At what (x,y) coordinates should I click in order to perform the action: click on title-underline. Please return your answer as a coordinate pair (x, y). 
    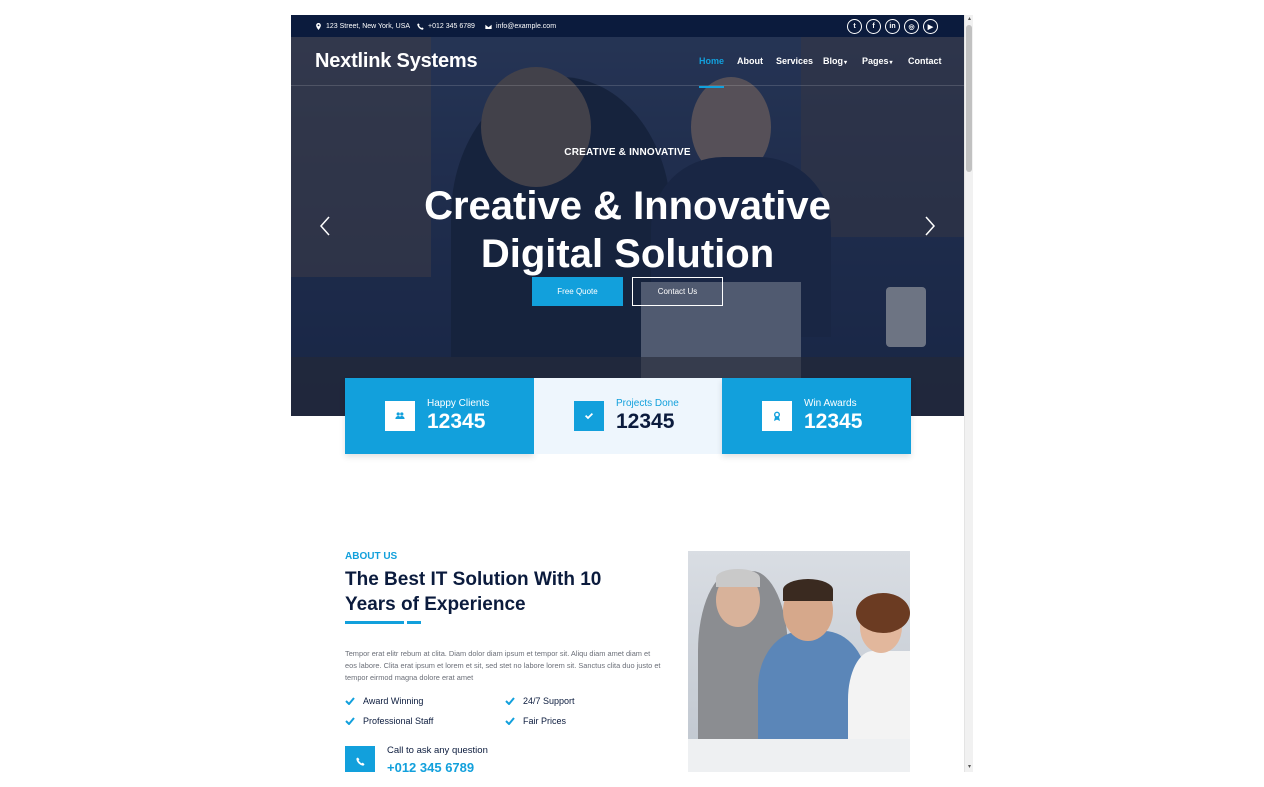
    Looking at the image, I should click on (374, 622).